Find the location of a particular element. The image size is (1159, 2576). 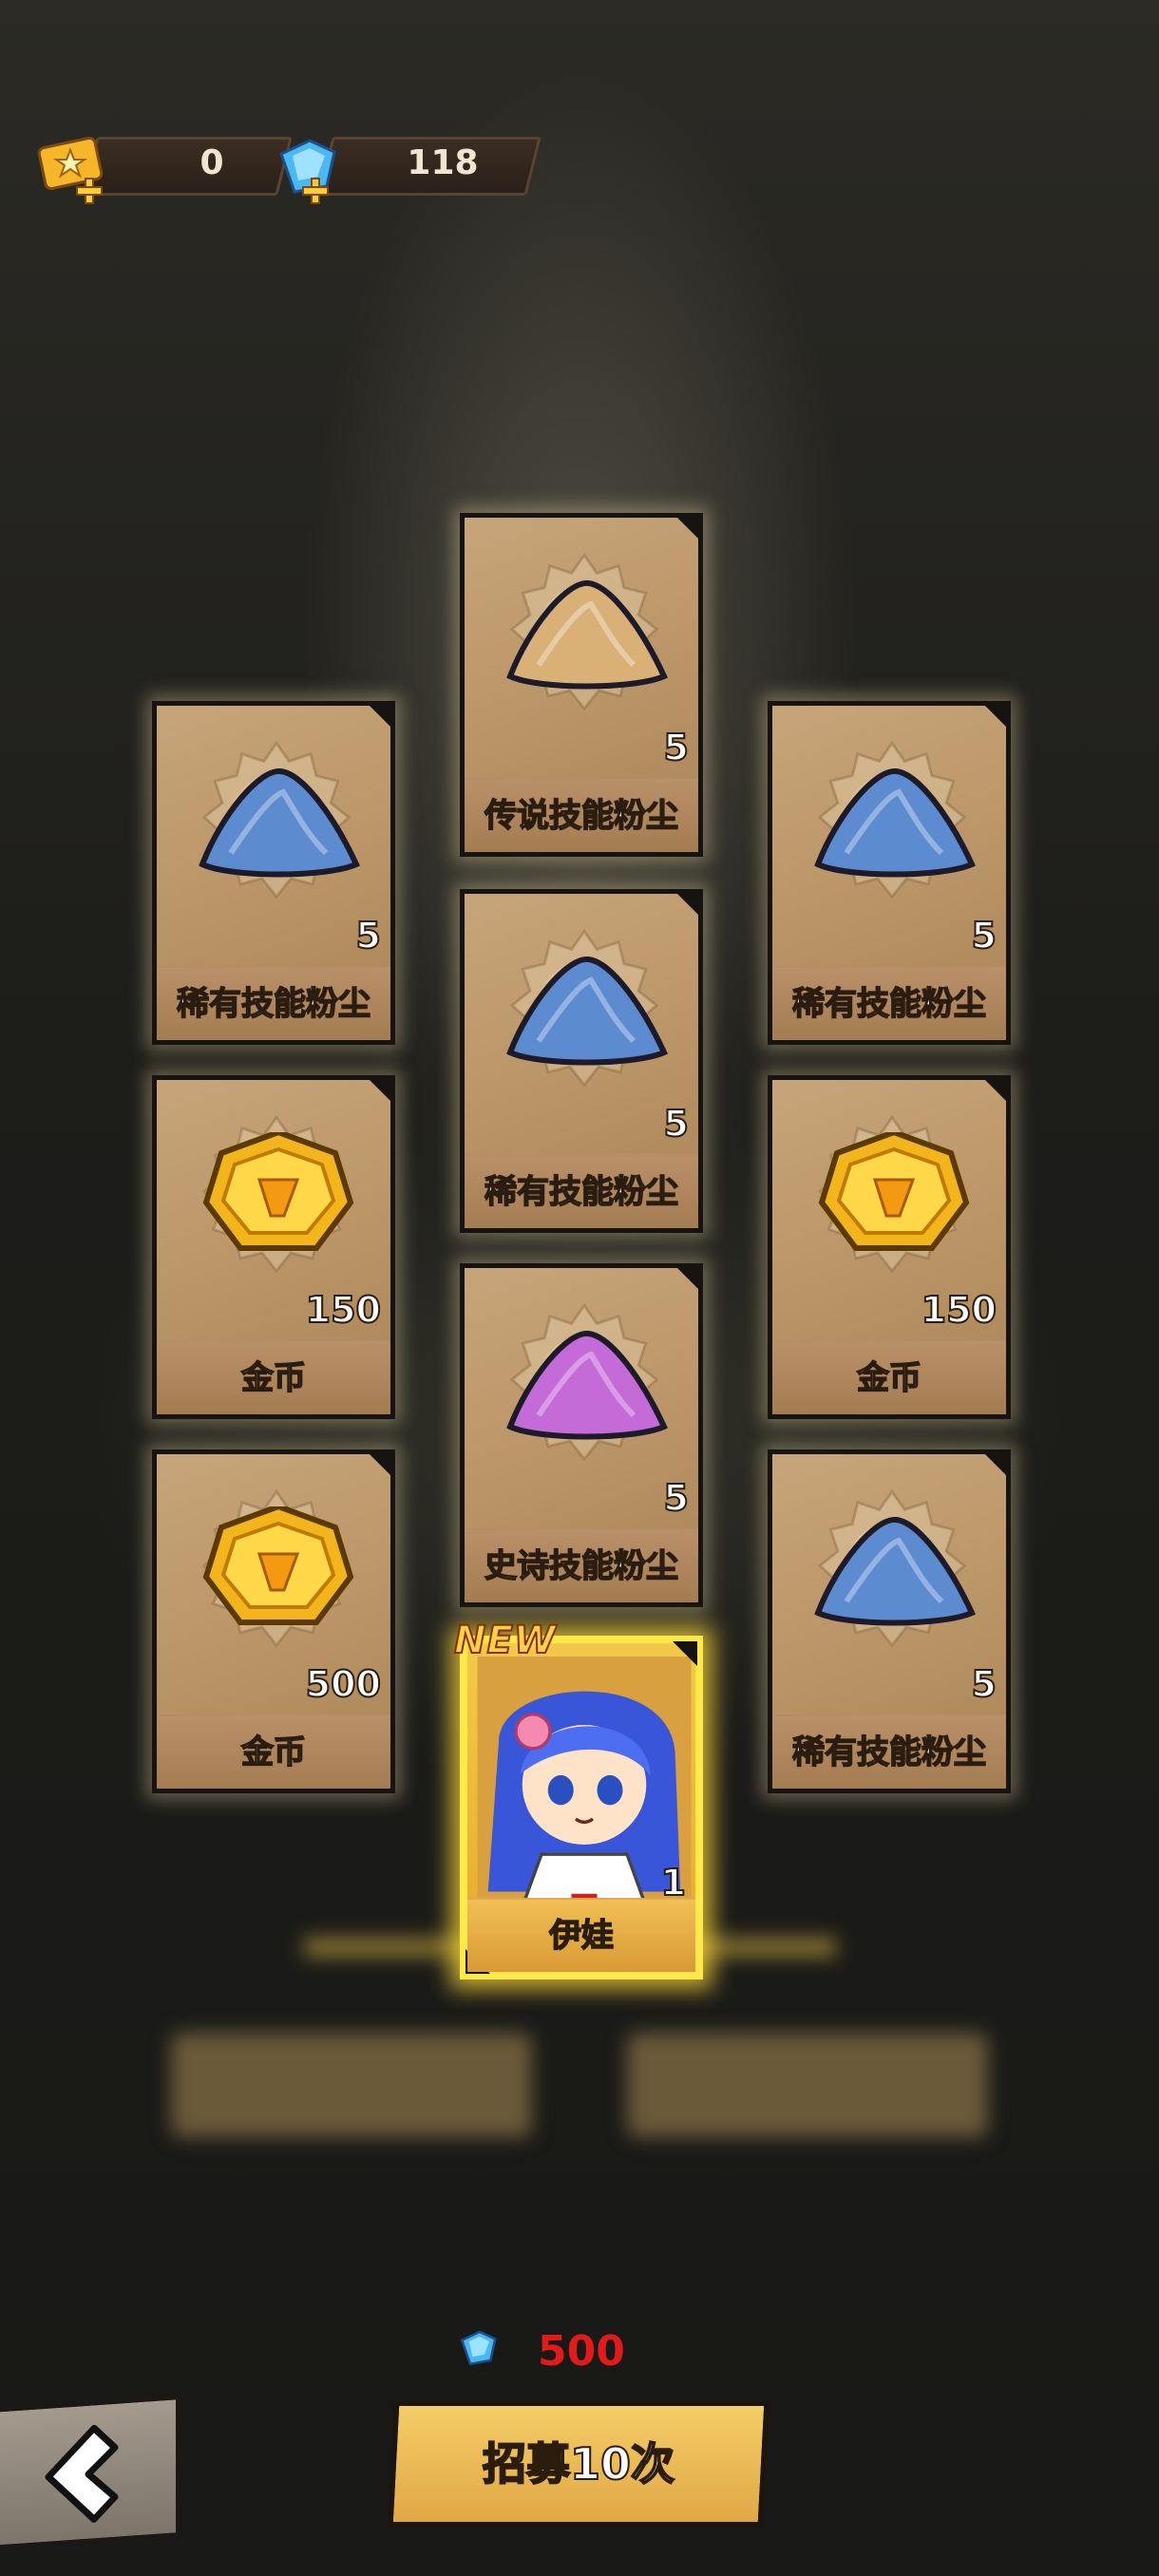

reward-card: 5 史诗技能粉尘 is located at coordinates (581, 1435).